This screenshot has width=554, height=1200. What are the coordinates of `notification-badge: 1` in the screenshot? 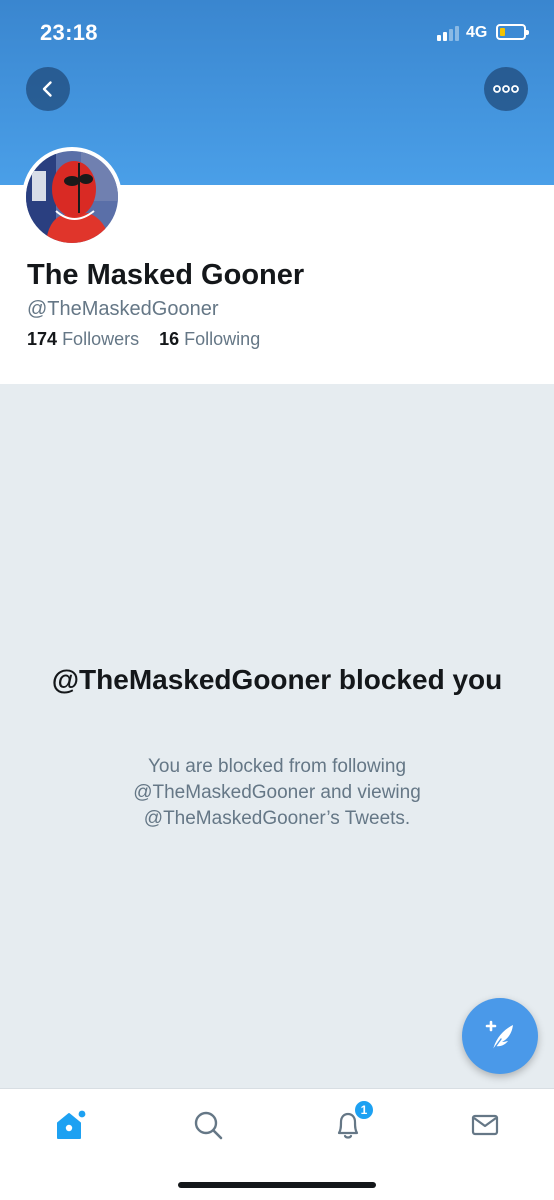 It's located at (364, 1110).